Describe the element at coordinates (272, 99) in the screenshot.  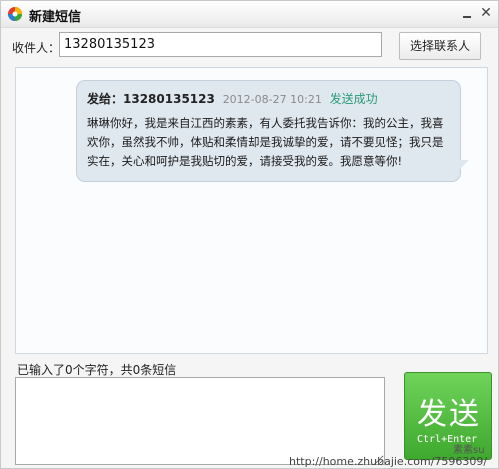
I see `message-timestamp: 2012-08-27 10:21` at that location.